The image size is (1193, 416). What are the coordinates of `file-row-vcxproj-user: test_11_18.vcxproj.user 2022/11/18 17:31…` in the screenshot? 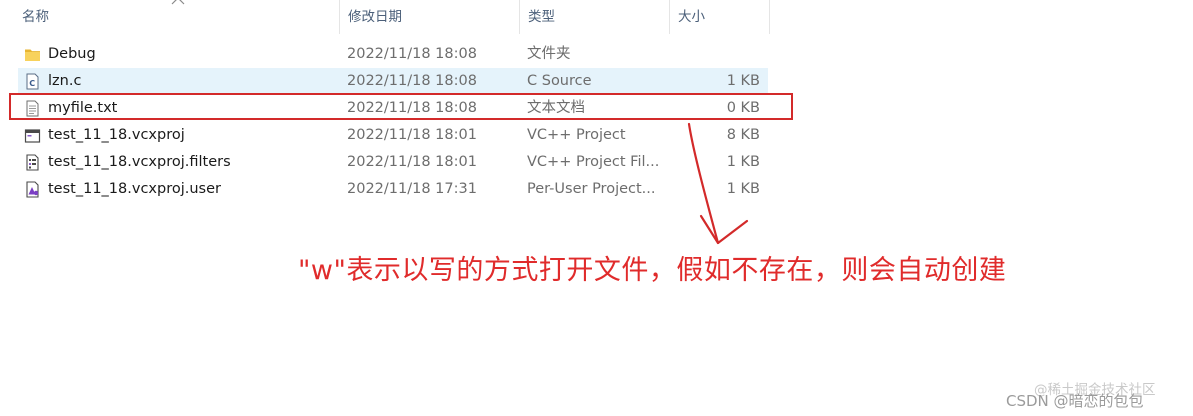 It's located at (393, 189).